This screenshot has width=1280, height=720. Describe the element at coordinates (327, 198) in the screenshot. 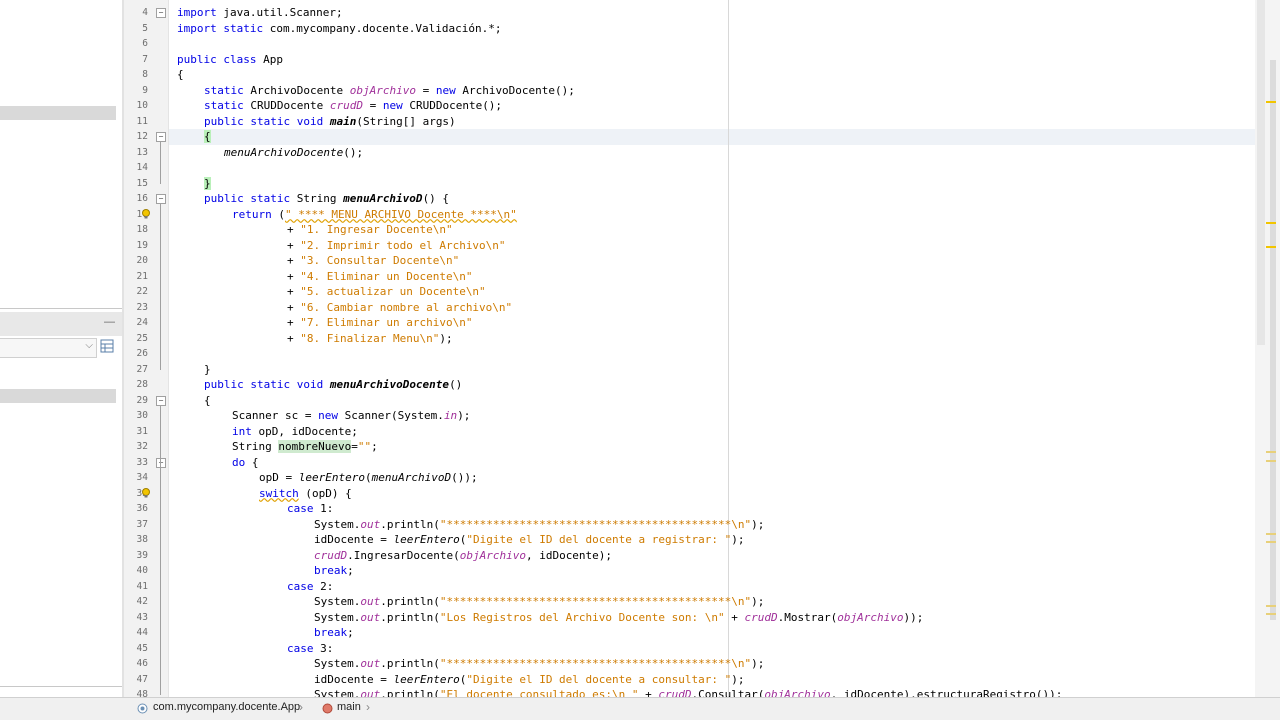

I see `code-line-16: public static String menuArchivoD() {` at that location.